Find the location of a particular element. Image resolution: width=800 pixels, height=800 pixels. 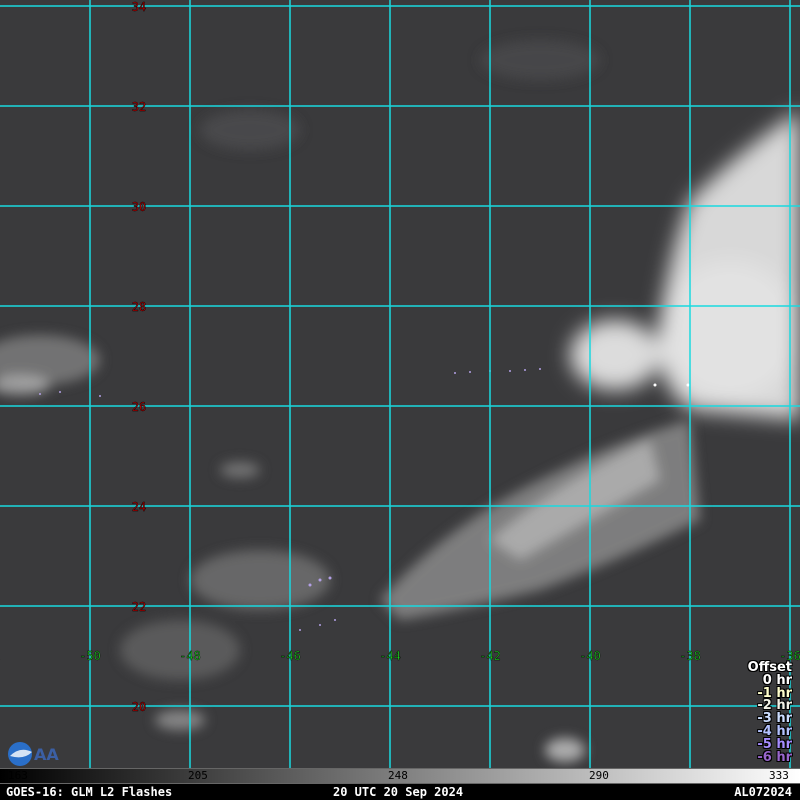

latitude-label: 24 is located at coordinates (139, 507).